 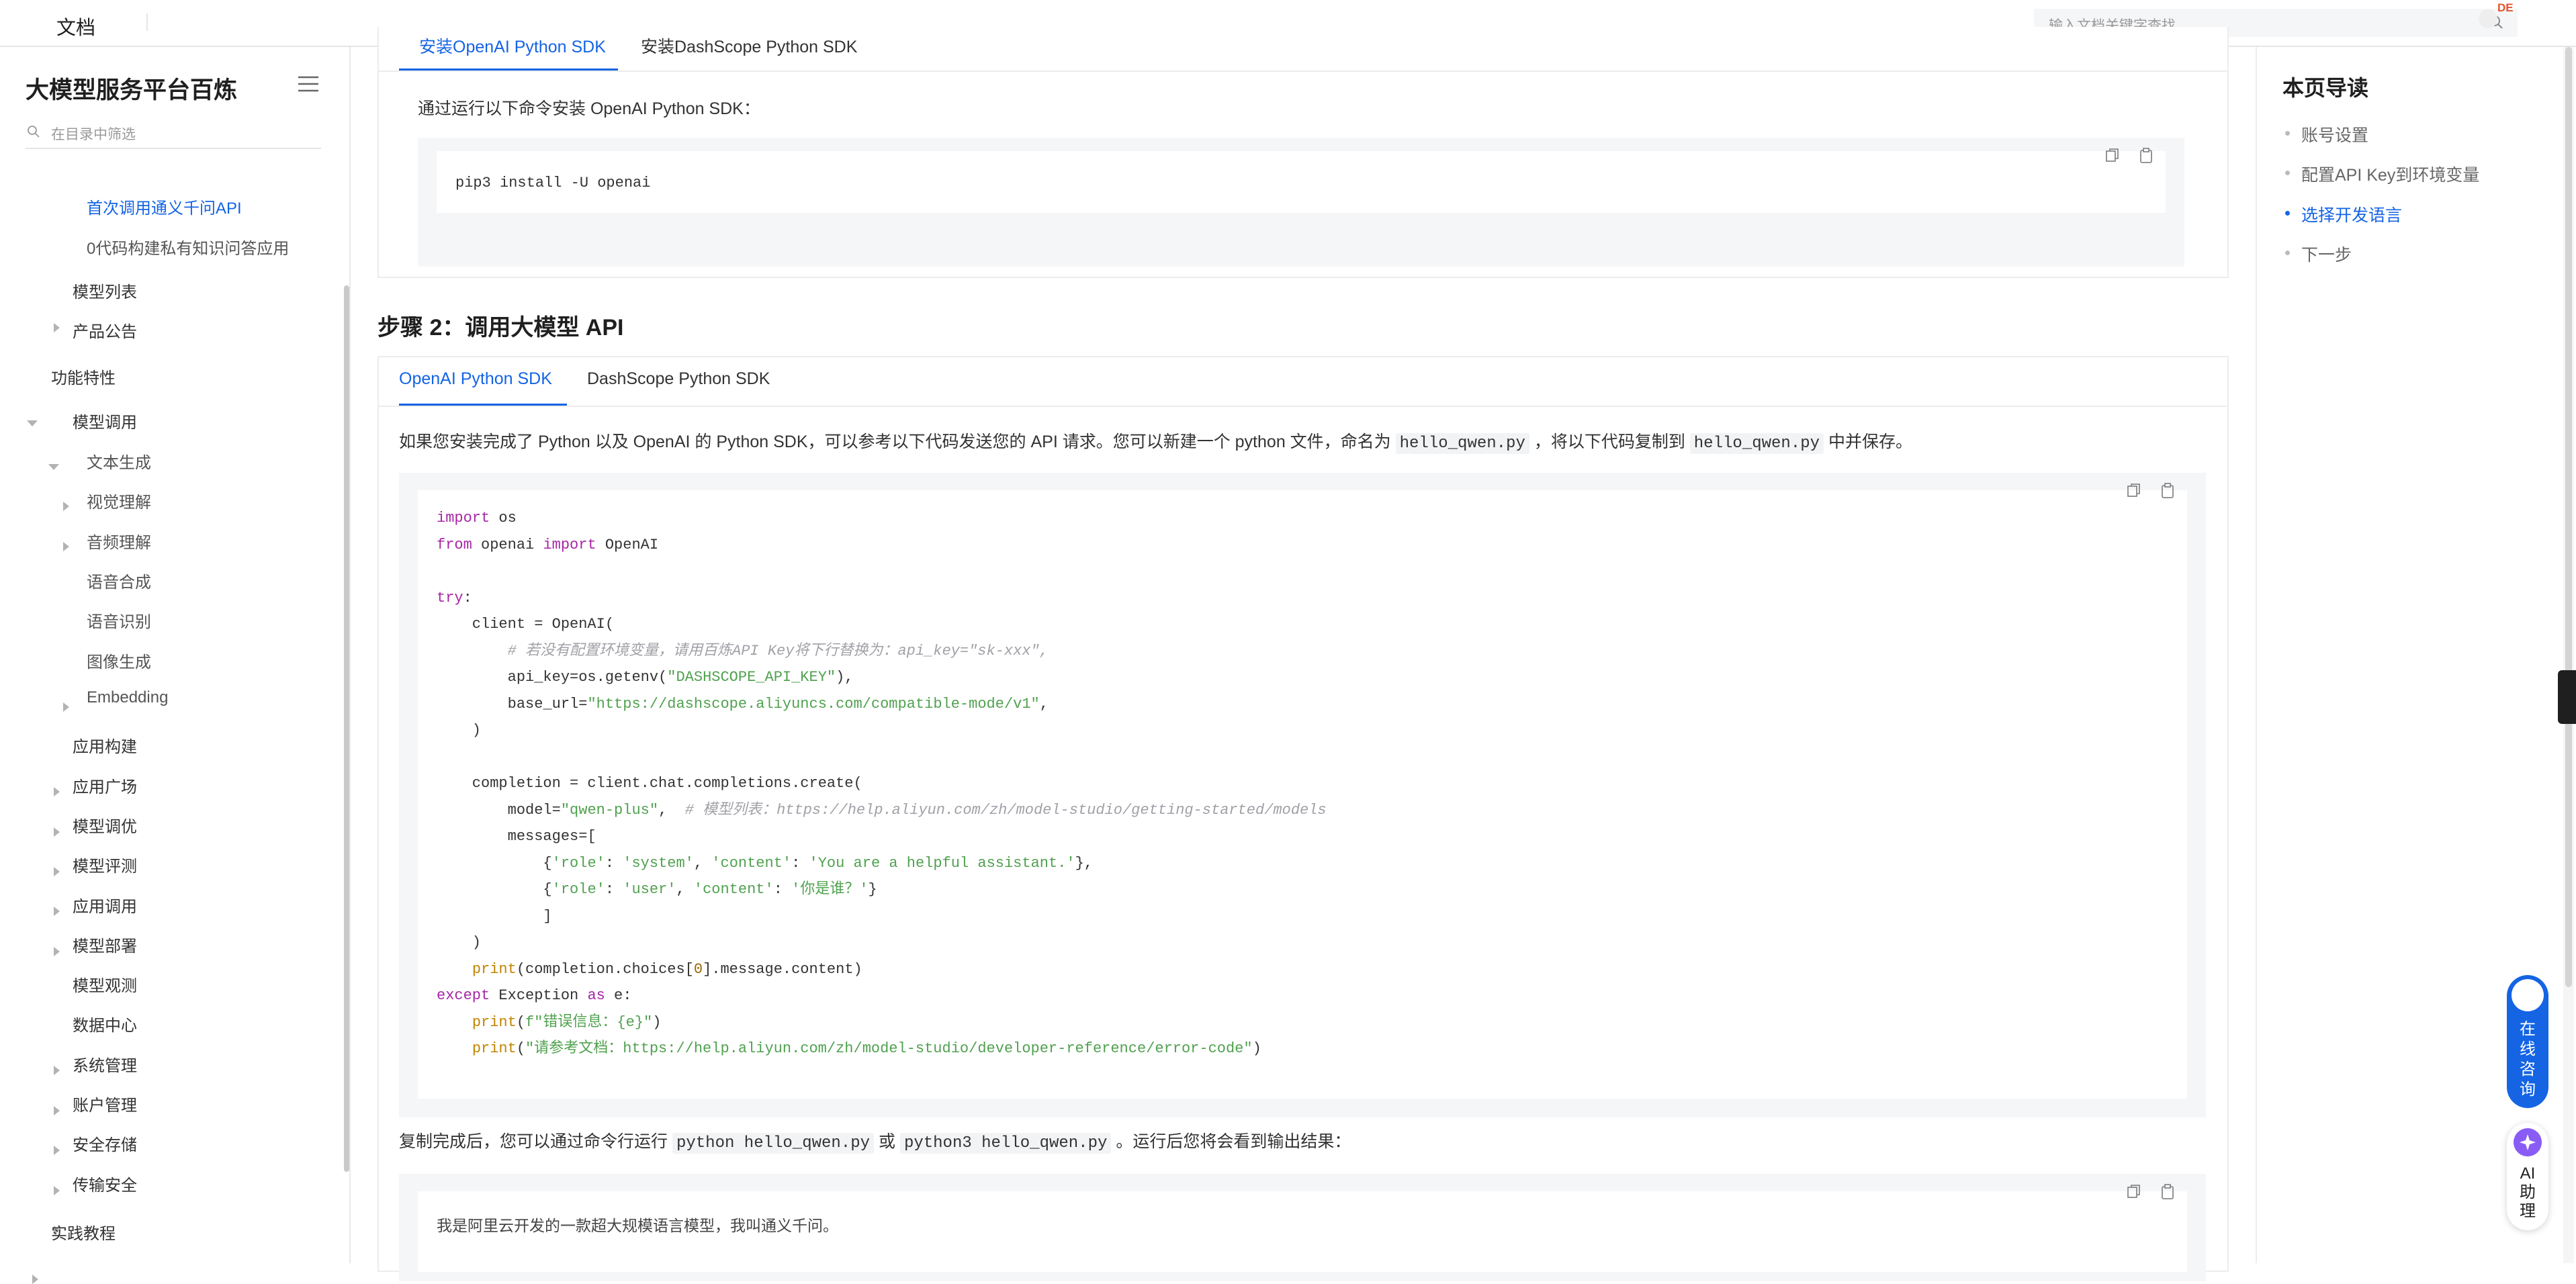 What do you see at coordinates (94, 134) in the screenshot?
I see `sidebar-filter-placeholder: 在目录中筛选` at bounding box center [94, 134].